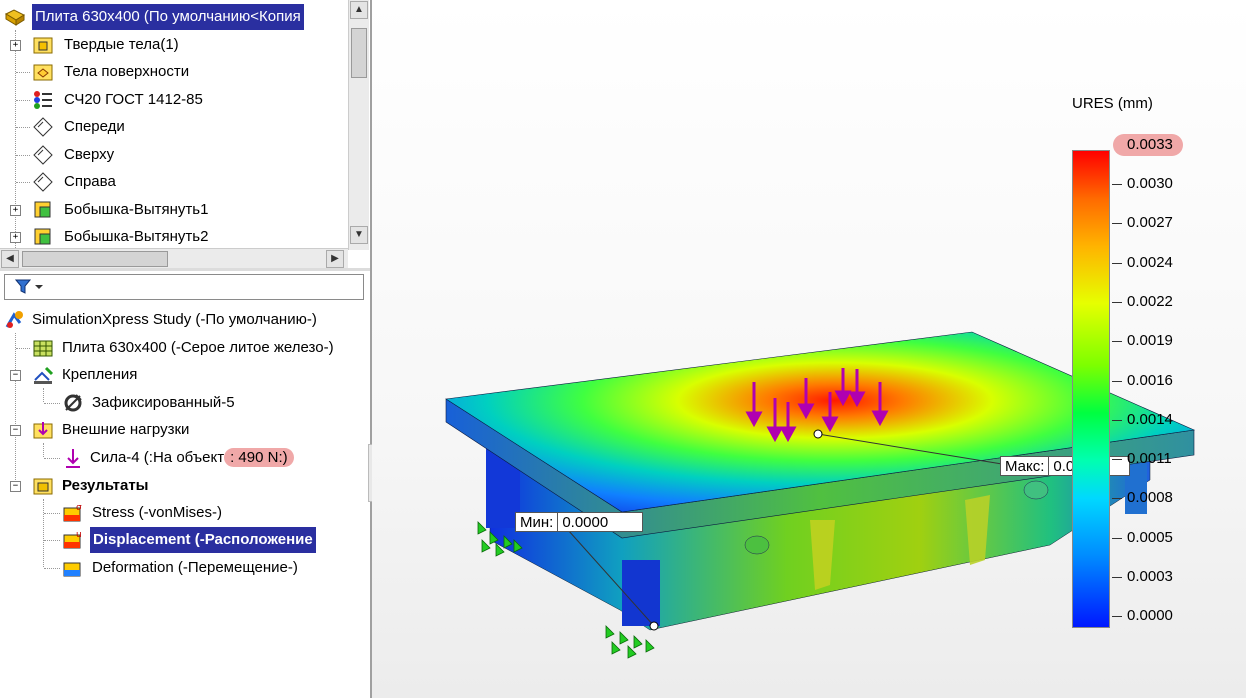  What do you see at coordinates (79, 535) in the screenshot?
I see `svg-text: u` at bounding box center [79, 535].